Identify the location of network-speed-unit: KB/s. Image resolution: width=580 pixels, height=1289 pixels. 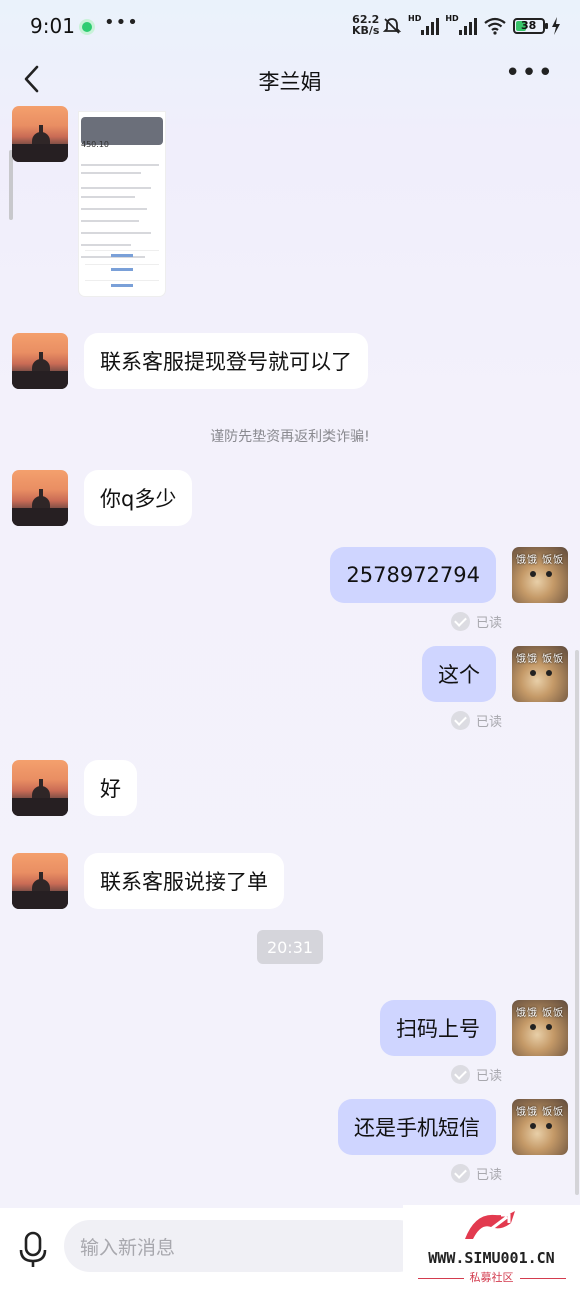
(366, 30).